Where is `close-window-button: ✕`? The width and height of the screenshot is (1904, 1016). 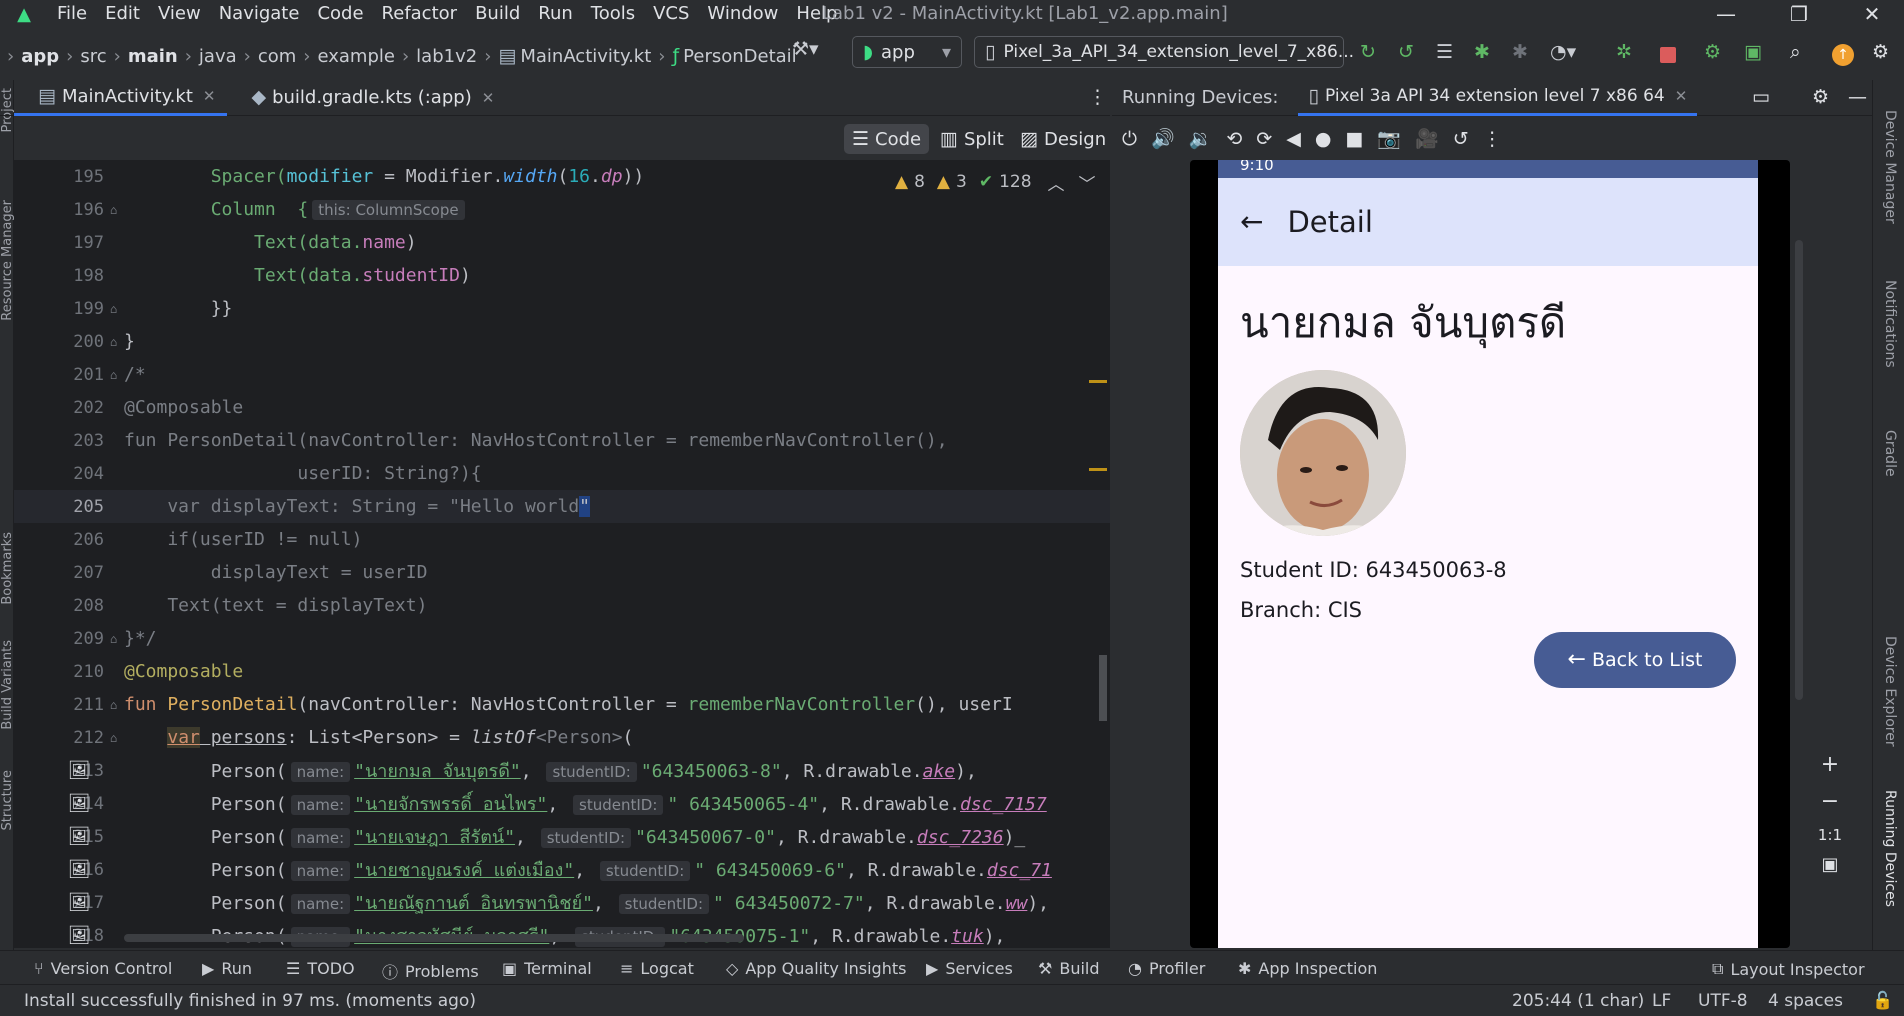 close-window-button: ✕ is located at coordinates (1872, 14).